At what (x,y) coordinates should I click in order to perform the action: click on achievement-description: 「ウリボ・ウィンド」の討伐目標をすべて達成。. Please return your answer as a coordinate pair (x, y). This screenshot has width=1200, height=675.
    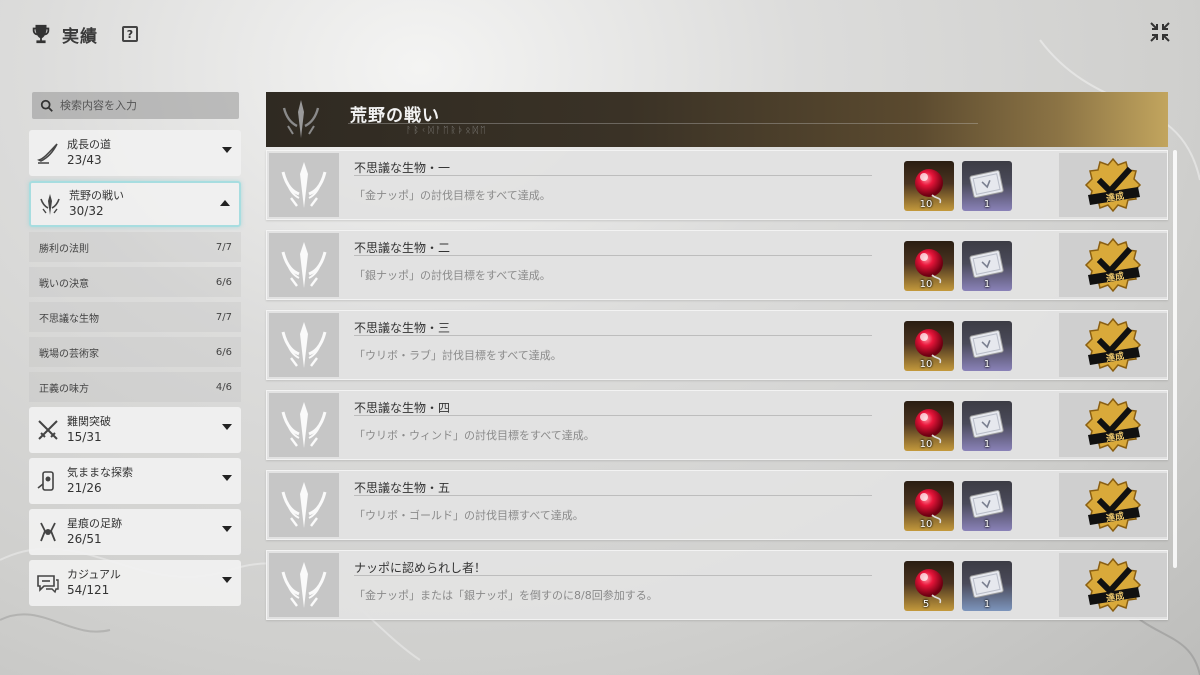
    Looking at the image, I should click on (474, 435).